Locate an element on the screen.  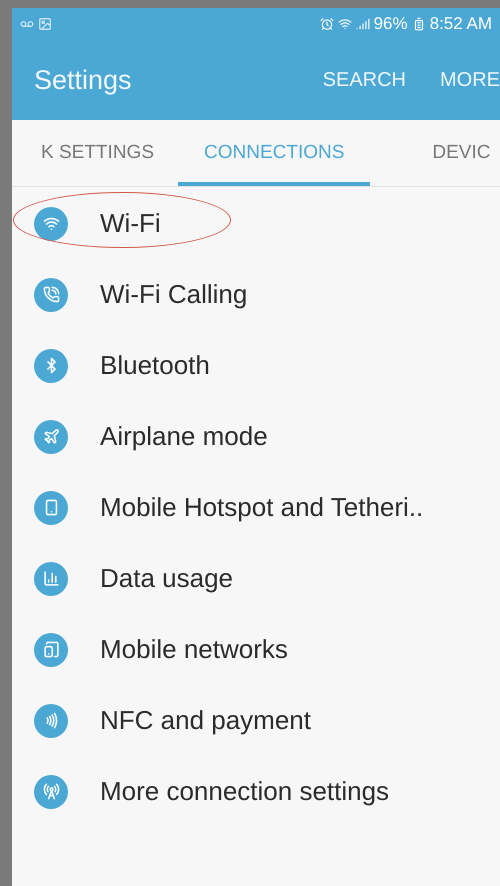
phone-call-icon is located at coordinates (51, 295).